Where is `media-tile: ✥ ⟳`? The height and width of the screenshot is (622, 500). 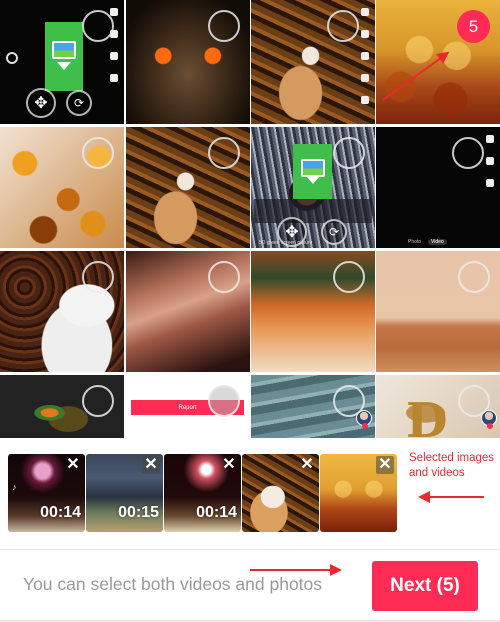 media-tile: ✥ ⟳ is located at coordinates (62, 62).